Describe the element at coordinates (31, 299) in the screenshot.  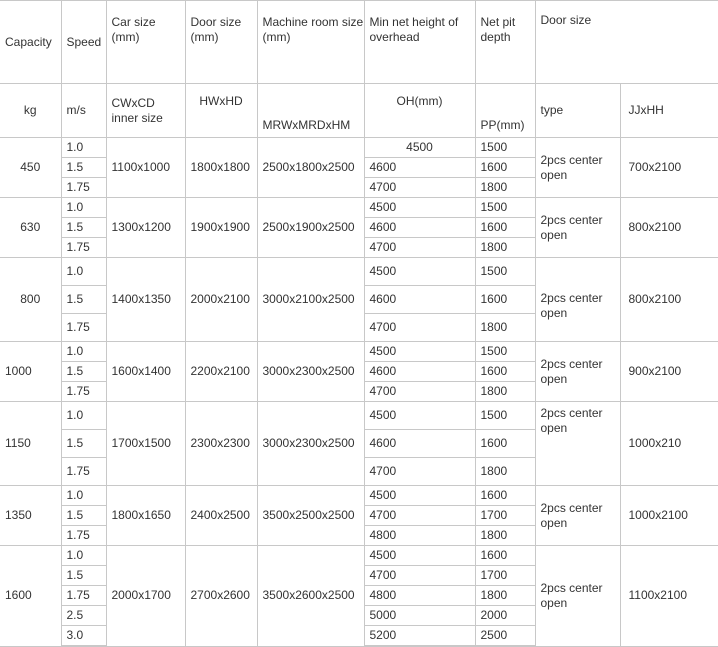
I see `capacity-cell: 800` at that location.